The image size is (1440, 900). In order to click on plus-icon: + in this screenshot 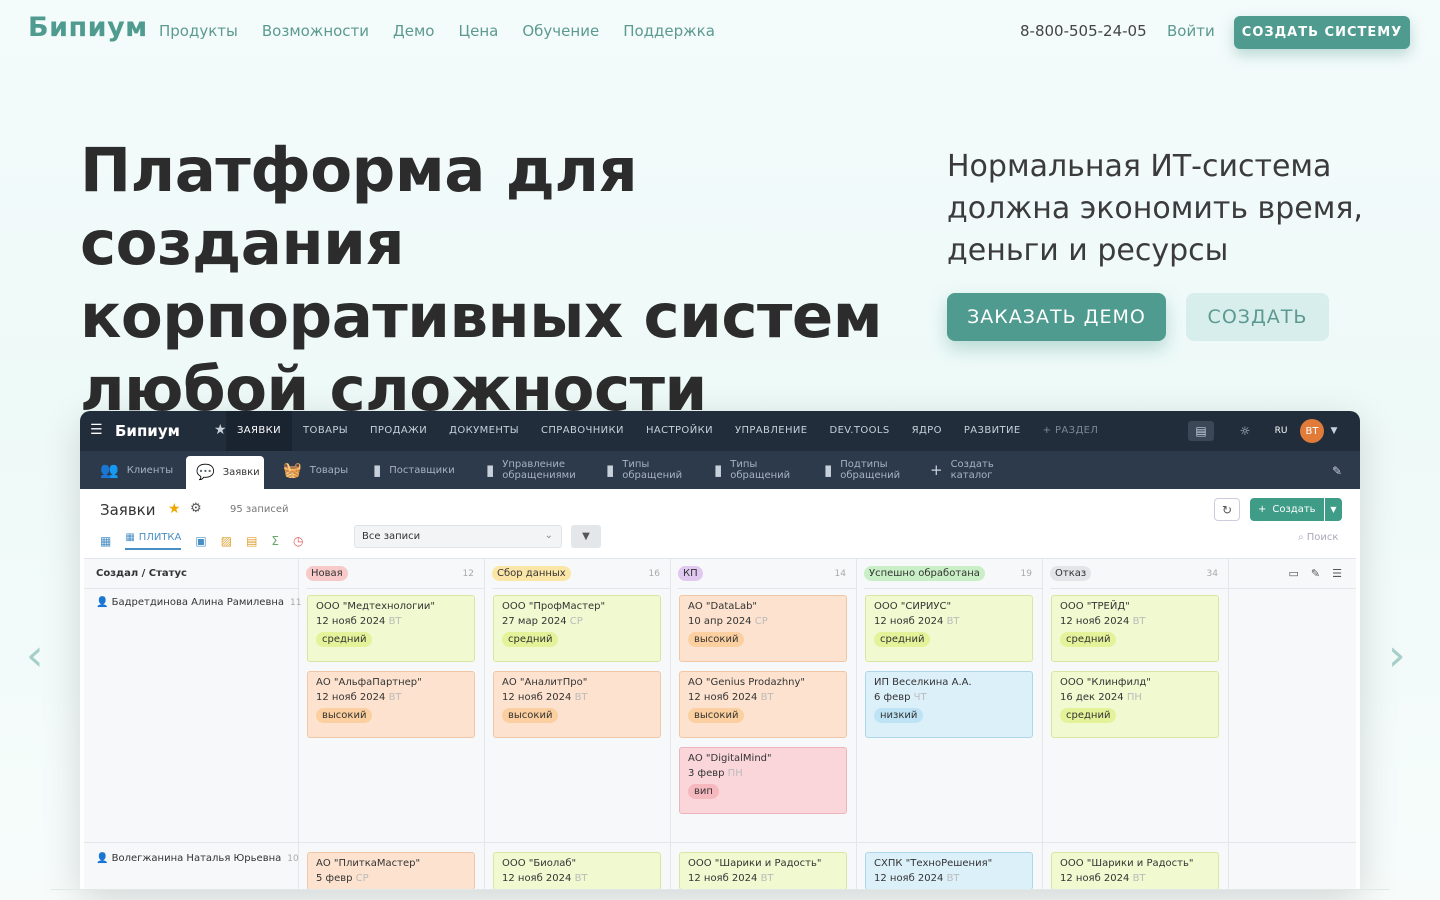, I will do `click(1262, 509)`.